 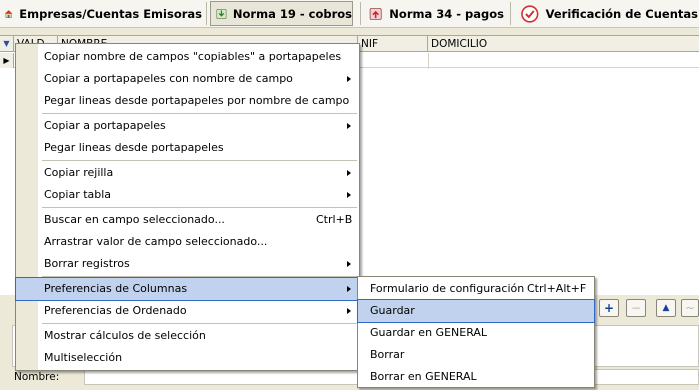 What do you see at coordinates (530, 13) in the screenshot?
I see `check-circle-icon` at bounding box center [530, 13].